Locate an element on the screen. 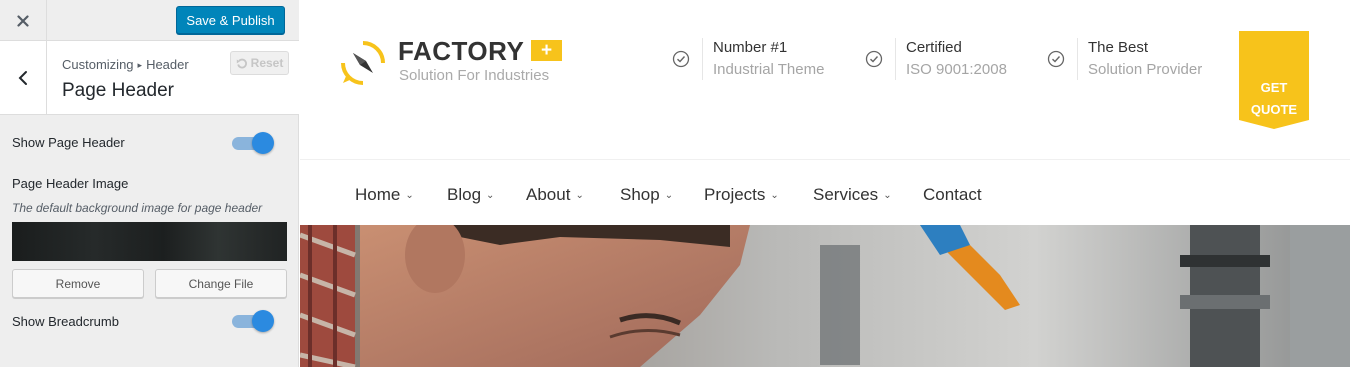  breadcrumb-root: Customizing is located at coordinates (98, 64).